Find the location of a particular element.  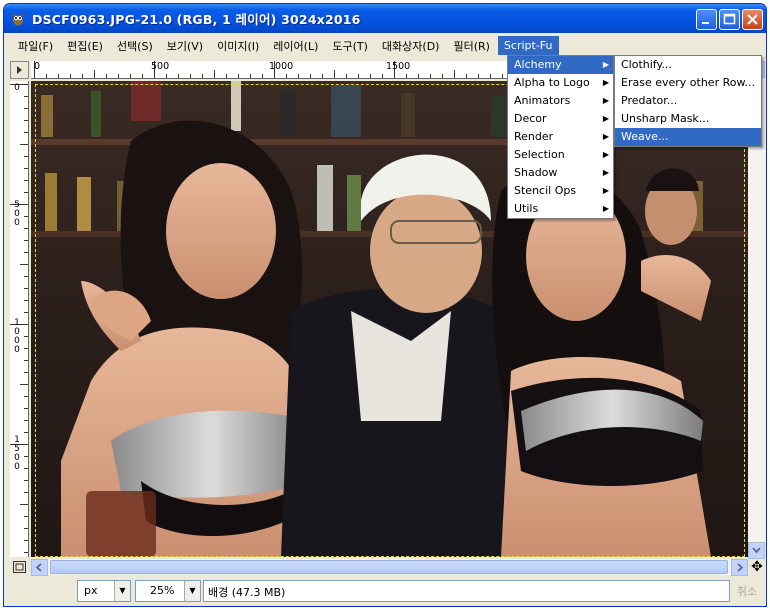

menu-toggle-button is located at coordinates (19, 70).